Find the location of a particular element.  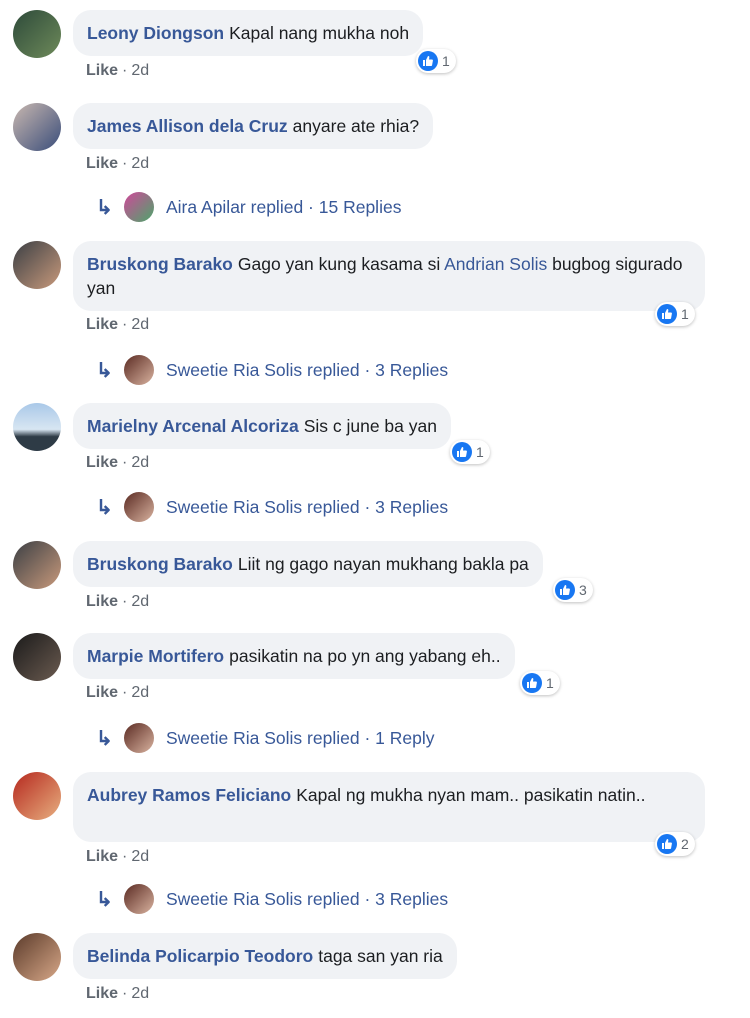

replies-link: ↳ Sweetie Ria Solis replied · 1 Reply is located at coordinates (265, 738).